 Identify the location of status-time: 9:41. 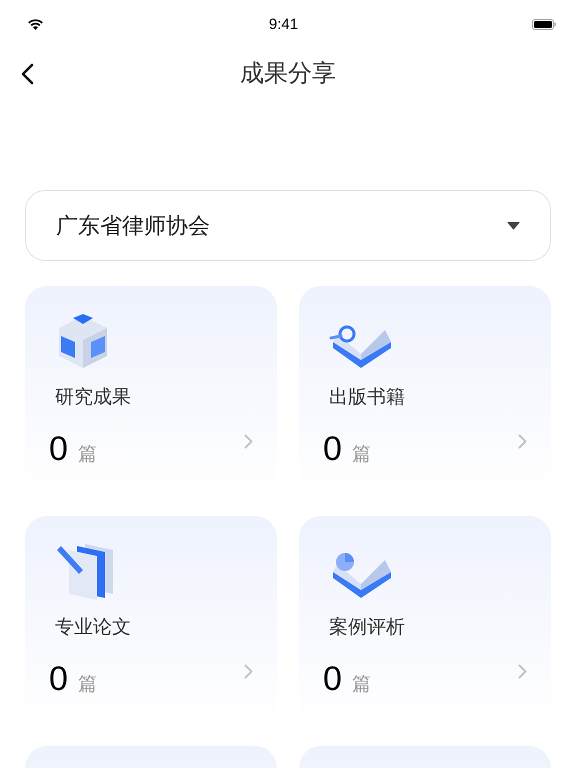
(283, 24).